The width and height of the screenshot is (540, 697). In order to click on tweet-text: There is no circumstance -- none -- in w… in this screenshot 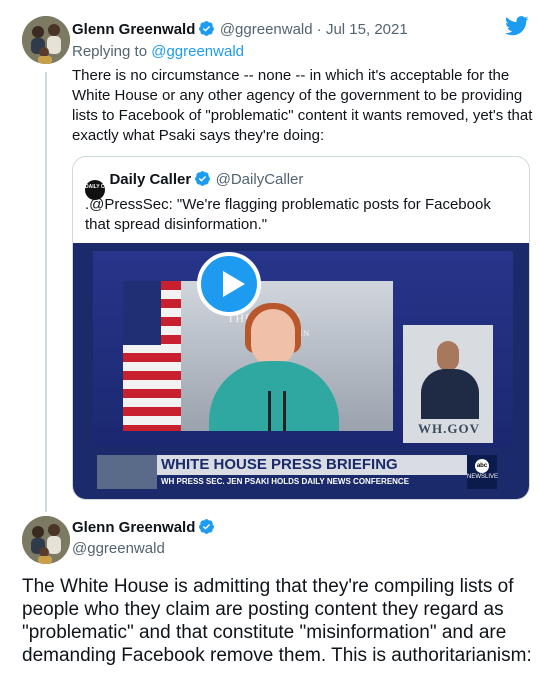, I will do `click(302, 105)`.